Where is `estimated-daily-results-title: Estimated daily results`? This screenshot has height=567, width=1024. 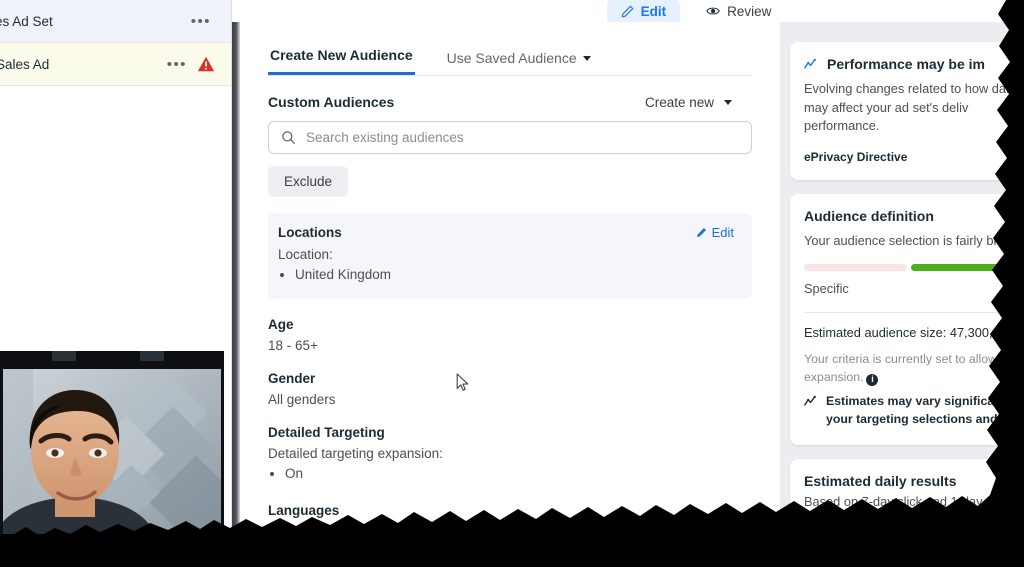 estimated-daily-results-title: Estimated daily results is located at coordinates (880, 480).